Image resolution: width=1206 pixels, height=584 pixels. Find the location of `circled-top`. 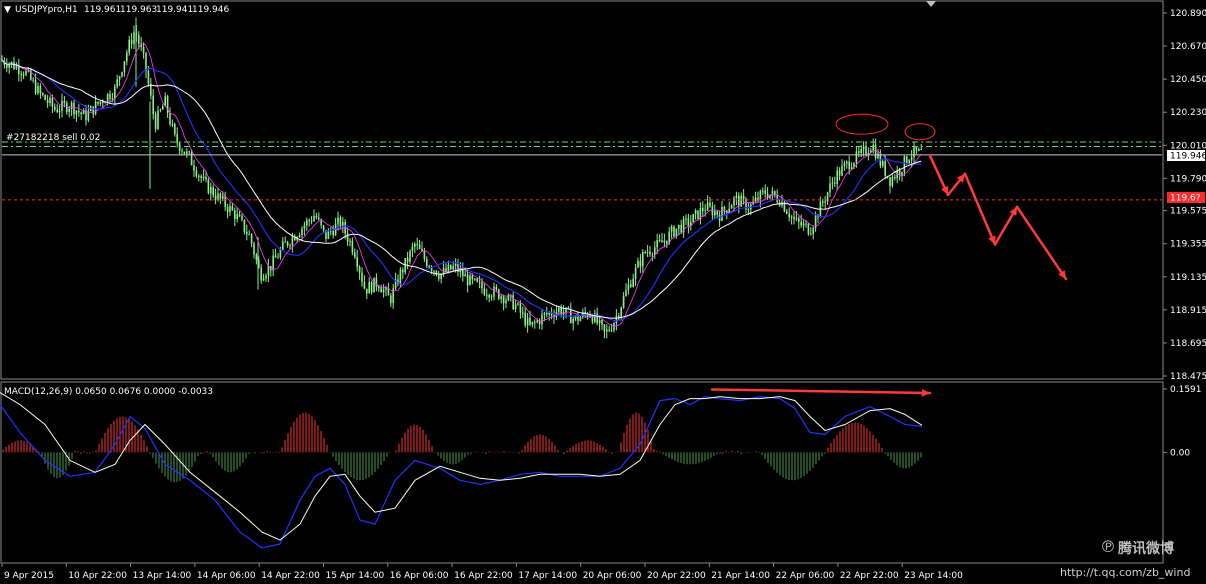

circled-top is located at coordinates (862, 124).